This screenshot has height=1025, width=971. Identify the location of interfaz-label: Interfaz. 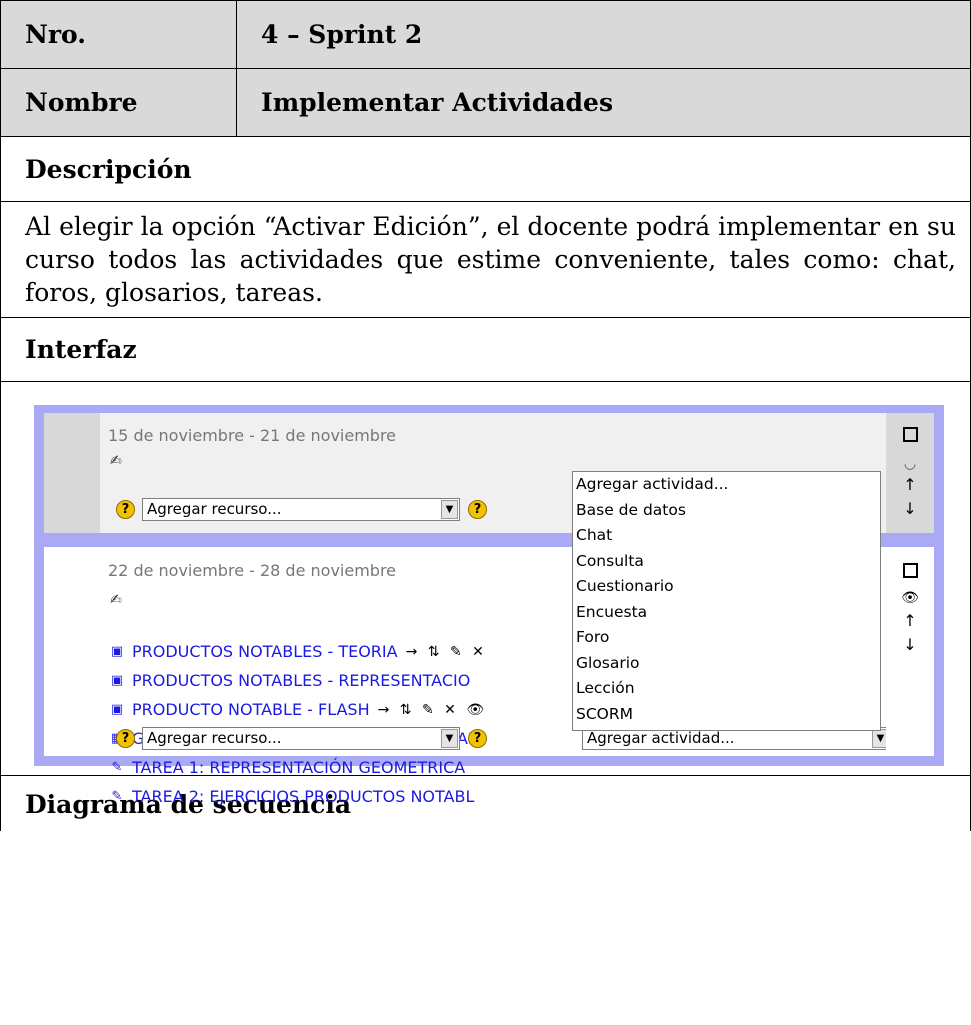
(485, 349).